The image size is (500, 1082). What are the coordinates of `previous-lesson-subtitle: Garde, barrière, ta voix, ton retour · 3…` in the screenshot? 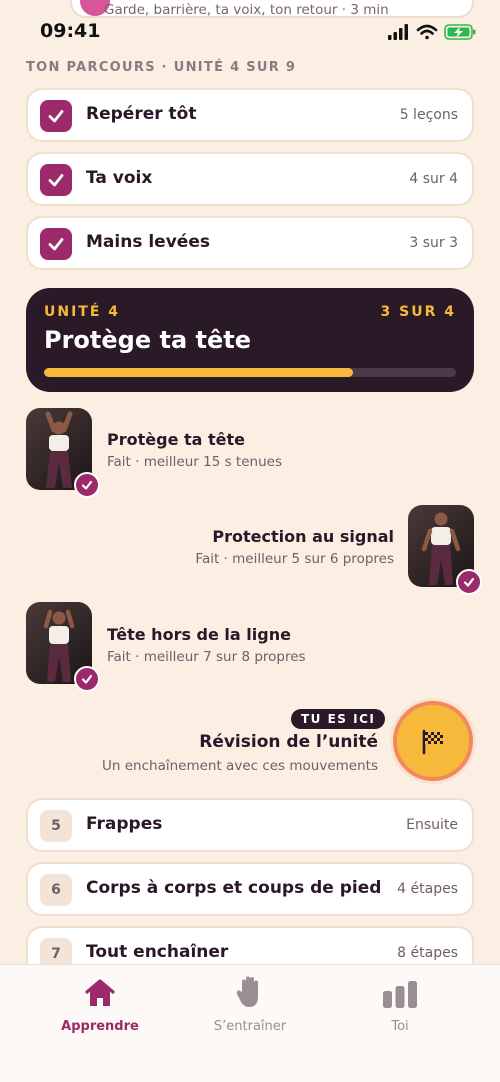 It's located at (246, 10).